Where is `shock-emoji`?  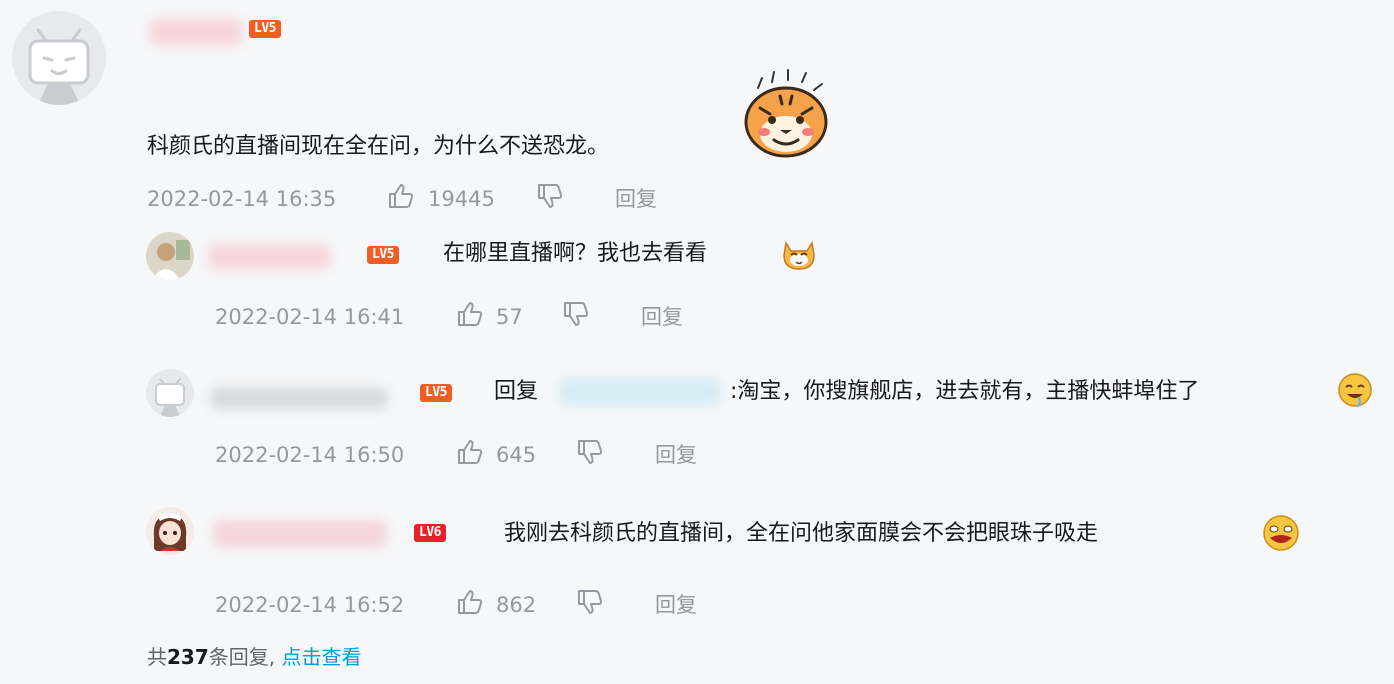
shock-emoji is located at coordinates (1281, 533).